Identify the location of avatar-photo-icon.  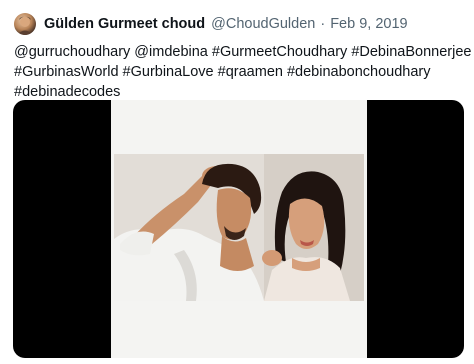
(25, 25).